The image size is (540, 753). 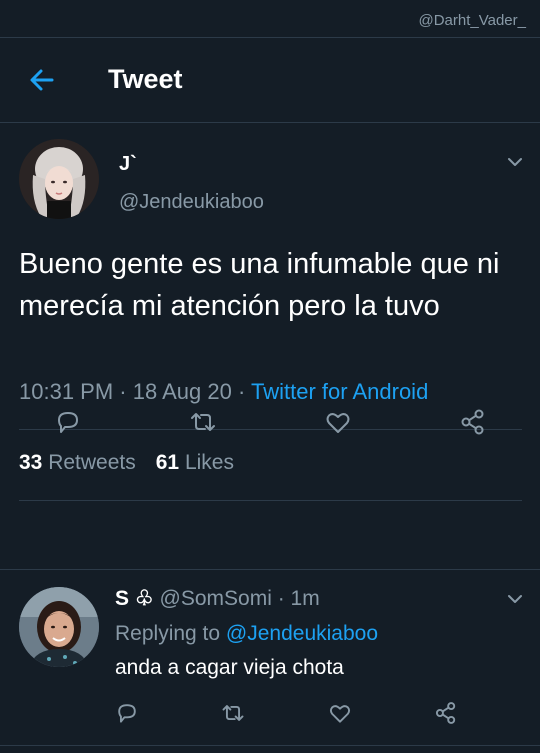 What do you see at coordinates (270, 500) in the screenshot?
I see `divider` at bounding box center [270, 500].